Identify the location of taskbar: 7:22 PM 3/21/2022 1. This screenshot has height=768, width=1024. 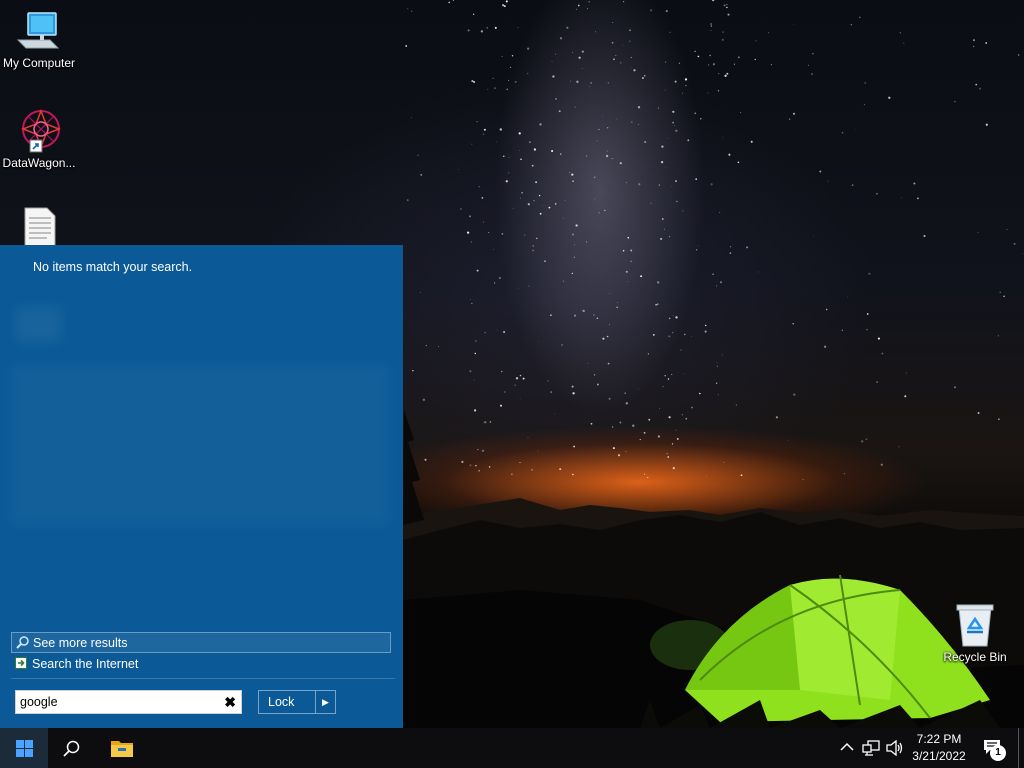
(512, 748).